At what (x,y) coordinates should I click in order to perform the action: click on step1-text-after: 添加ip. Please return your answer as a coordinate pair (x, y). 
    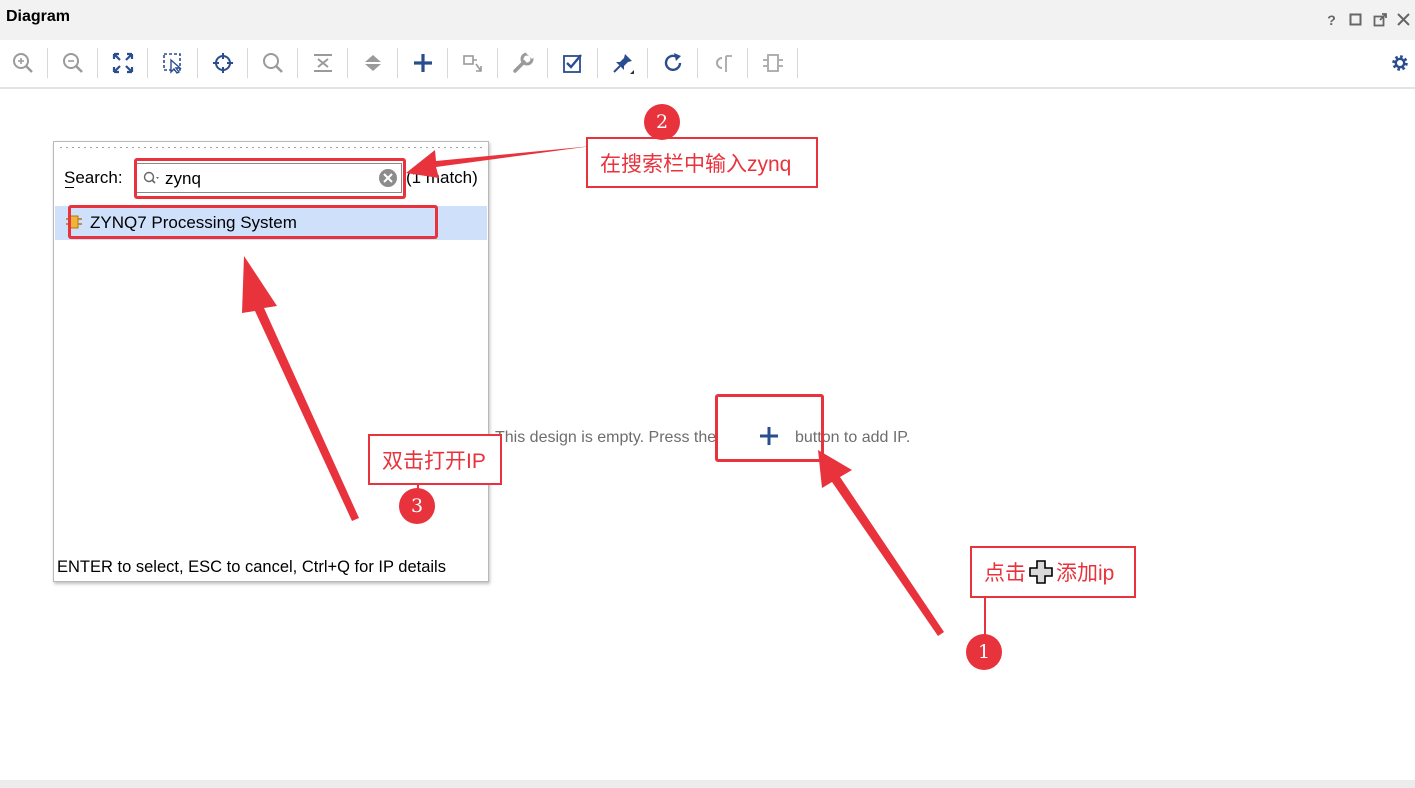
    Looking at the image, I should click on (1085, 573).